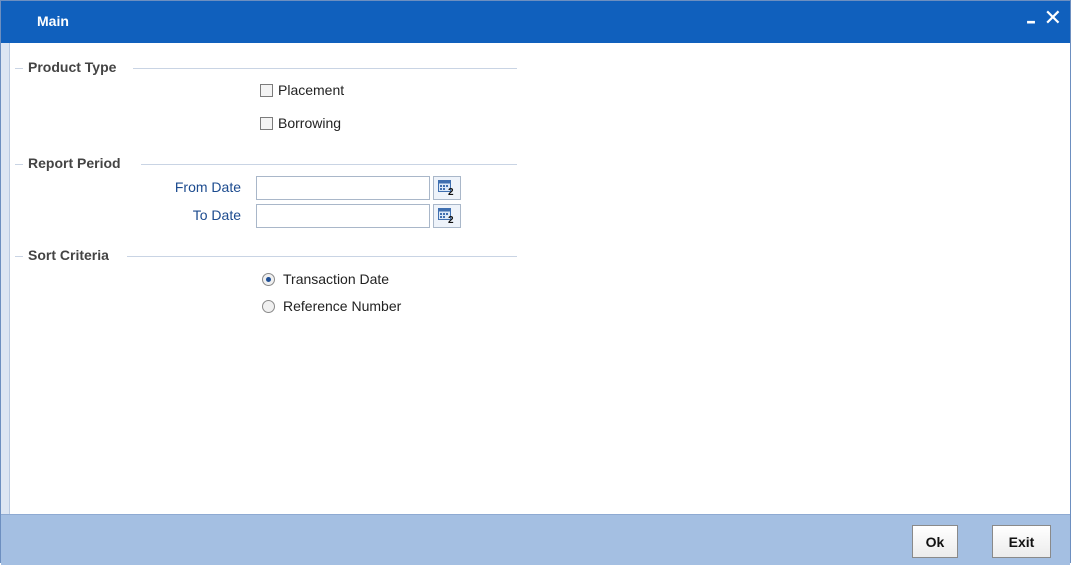 The height and width of the screenshot is (565, 1073). I want to click on placement-label: Placement, so click(311, 90).